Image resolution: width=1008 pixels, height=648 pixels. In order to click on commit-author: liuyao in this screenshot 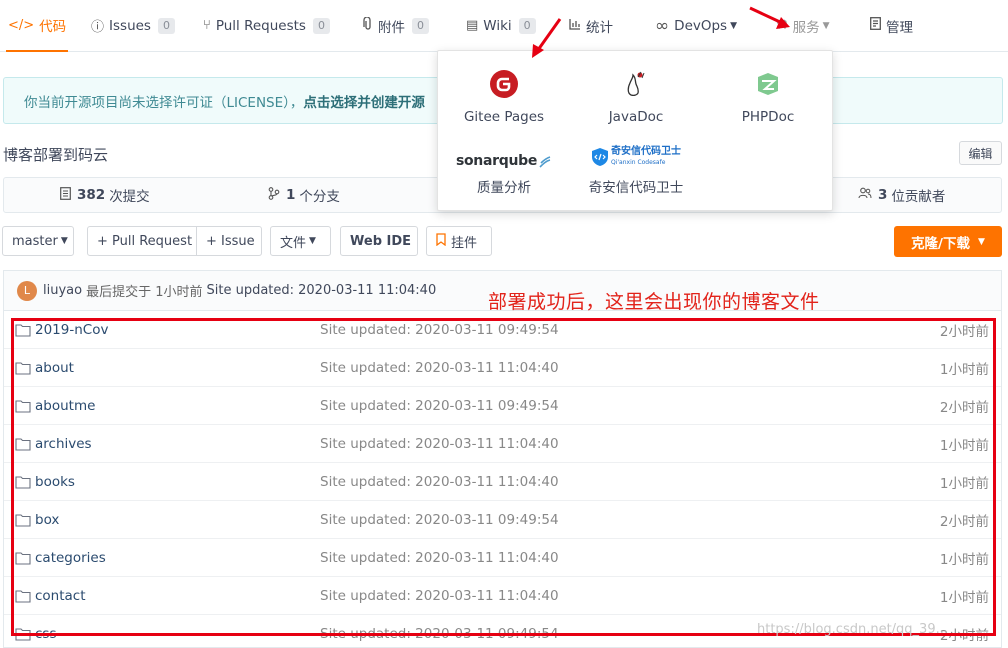, I will do `click(62, 290)`.